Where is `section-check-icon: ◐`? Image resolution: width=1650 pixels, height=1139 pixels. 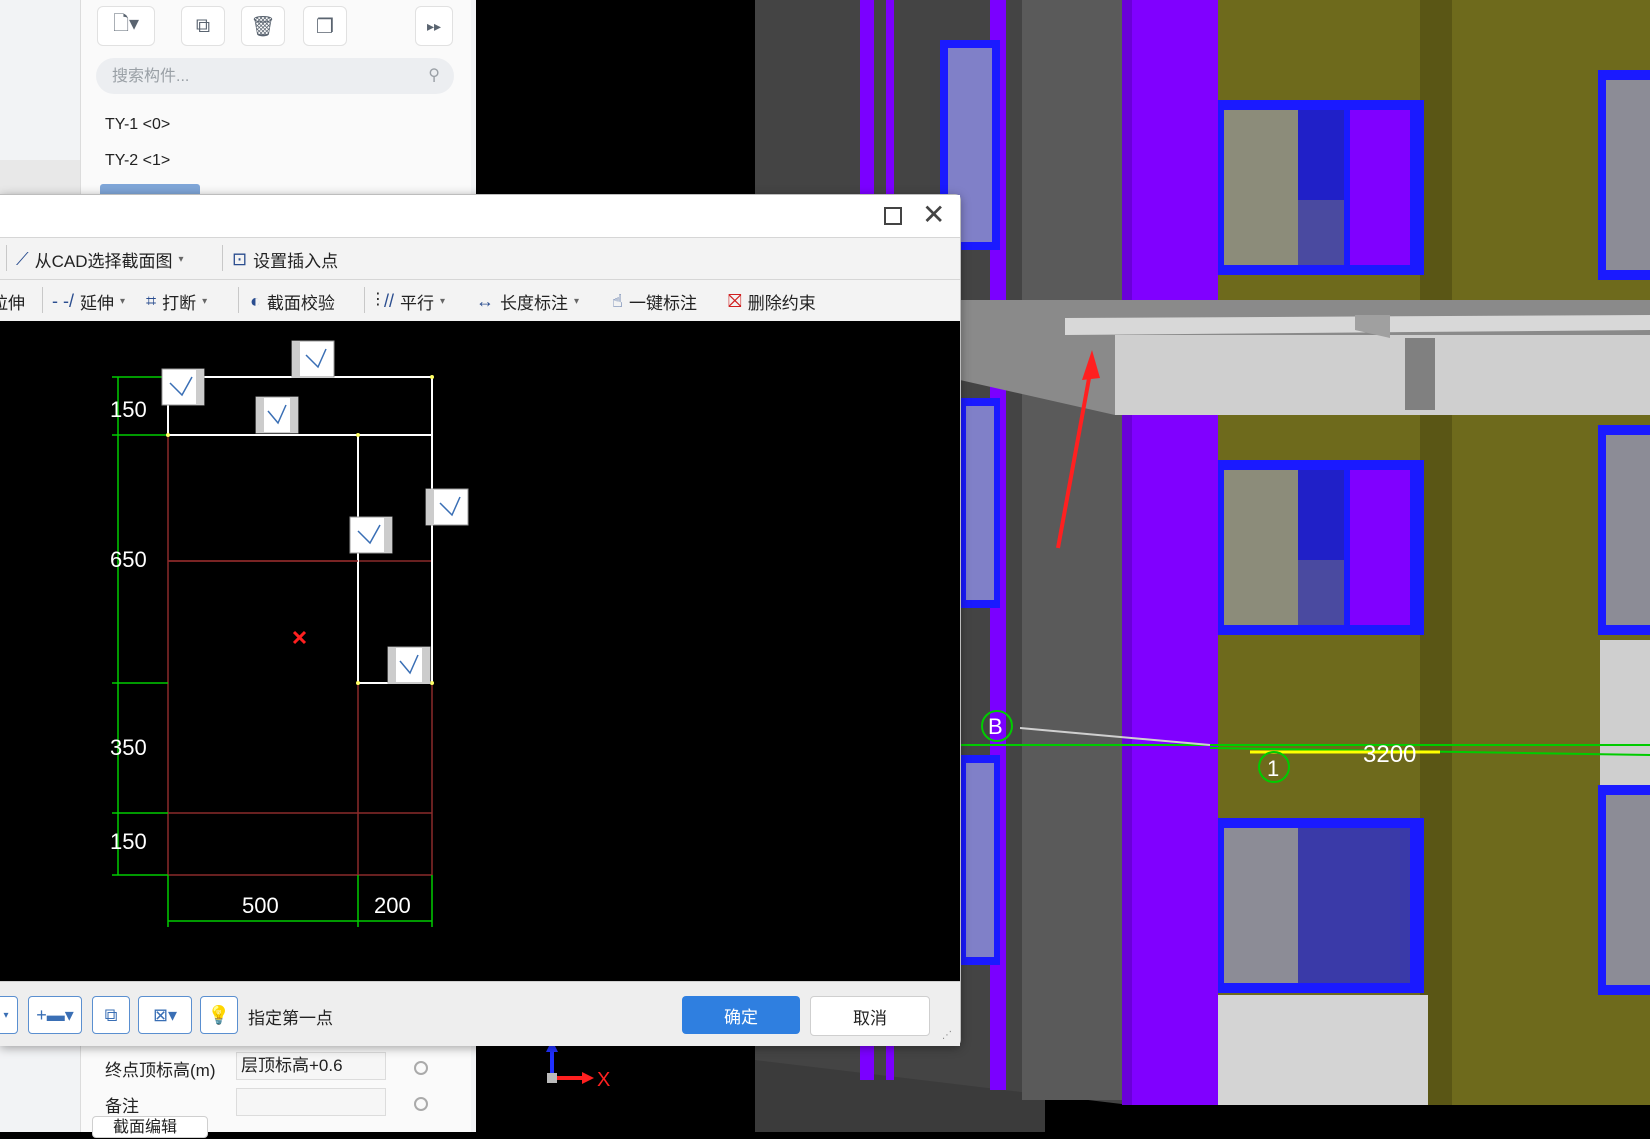 section-check-icon: ◐ is located at coordinates (255, 301).